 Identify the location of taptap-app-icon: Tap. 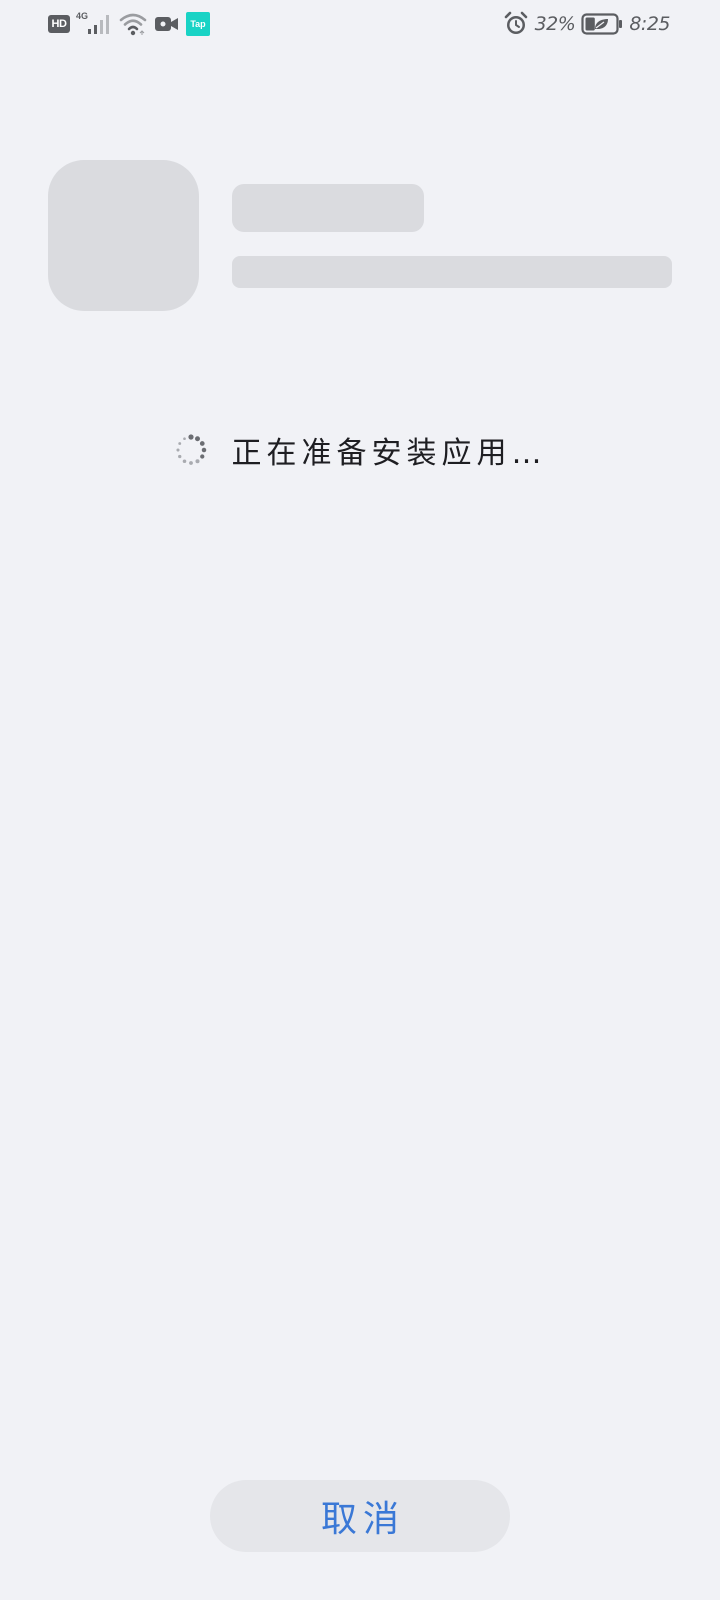
(198, 24).